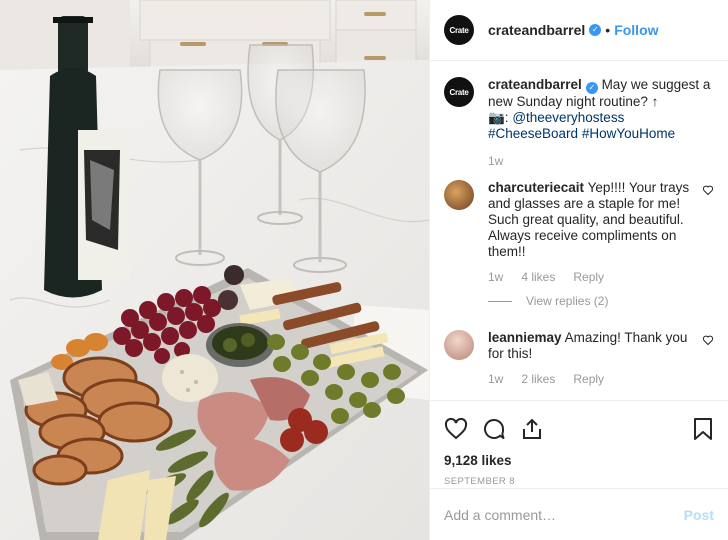  I want to click on post-header: Crate crateandbarrel ✓ • Follow ···, so click(579, 30).